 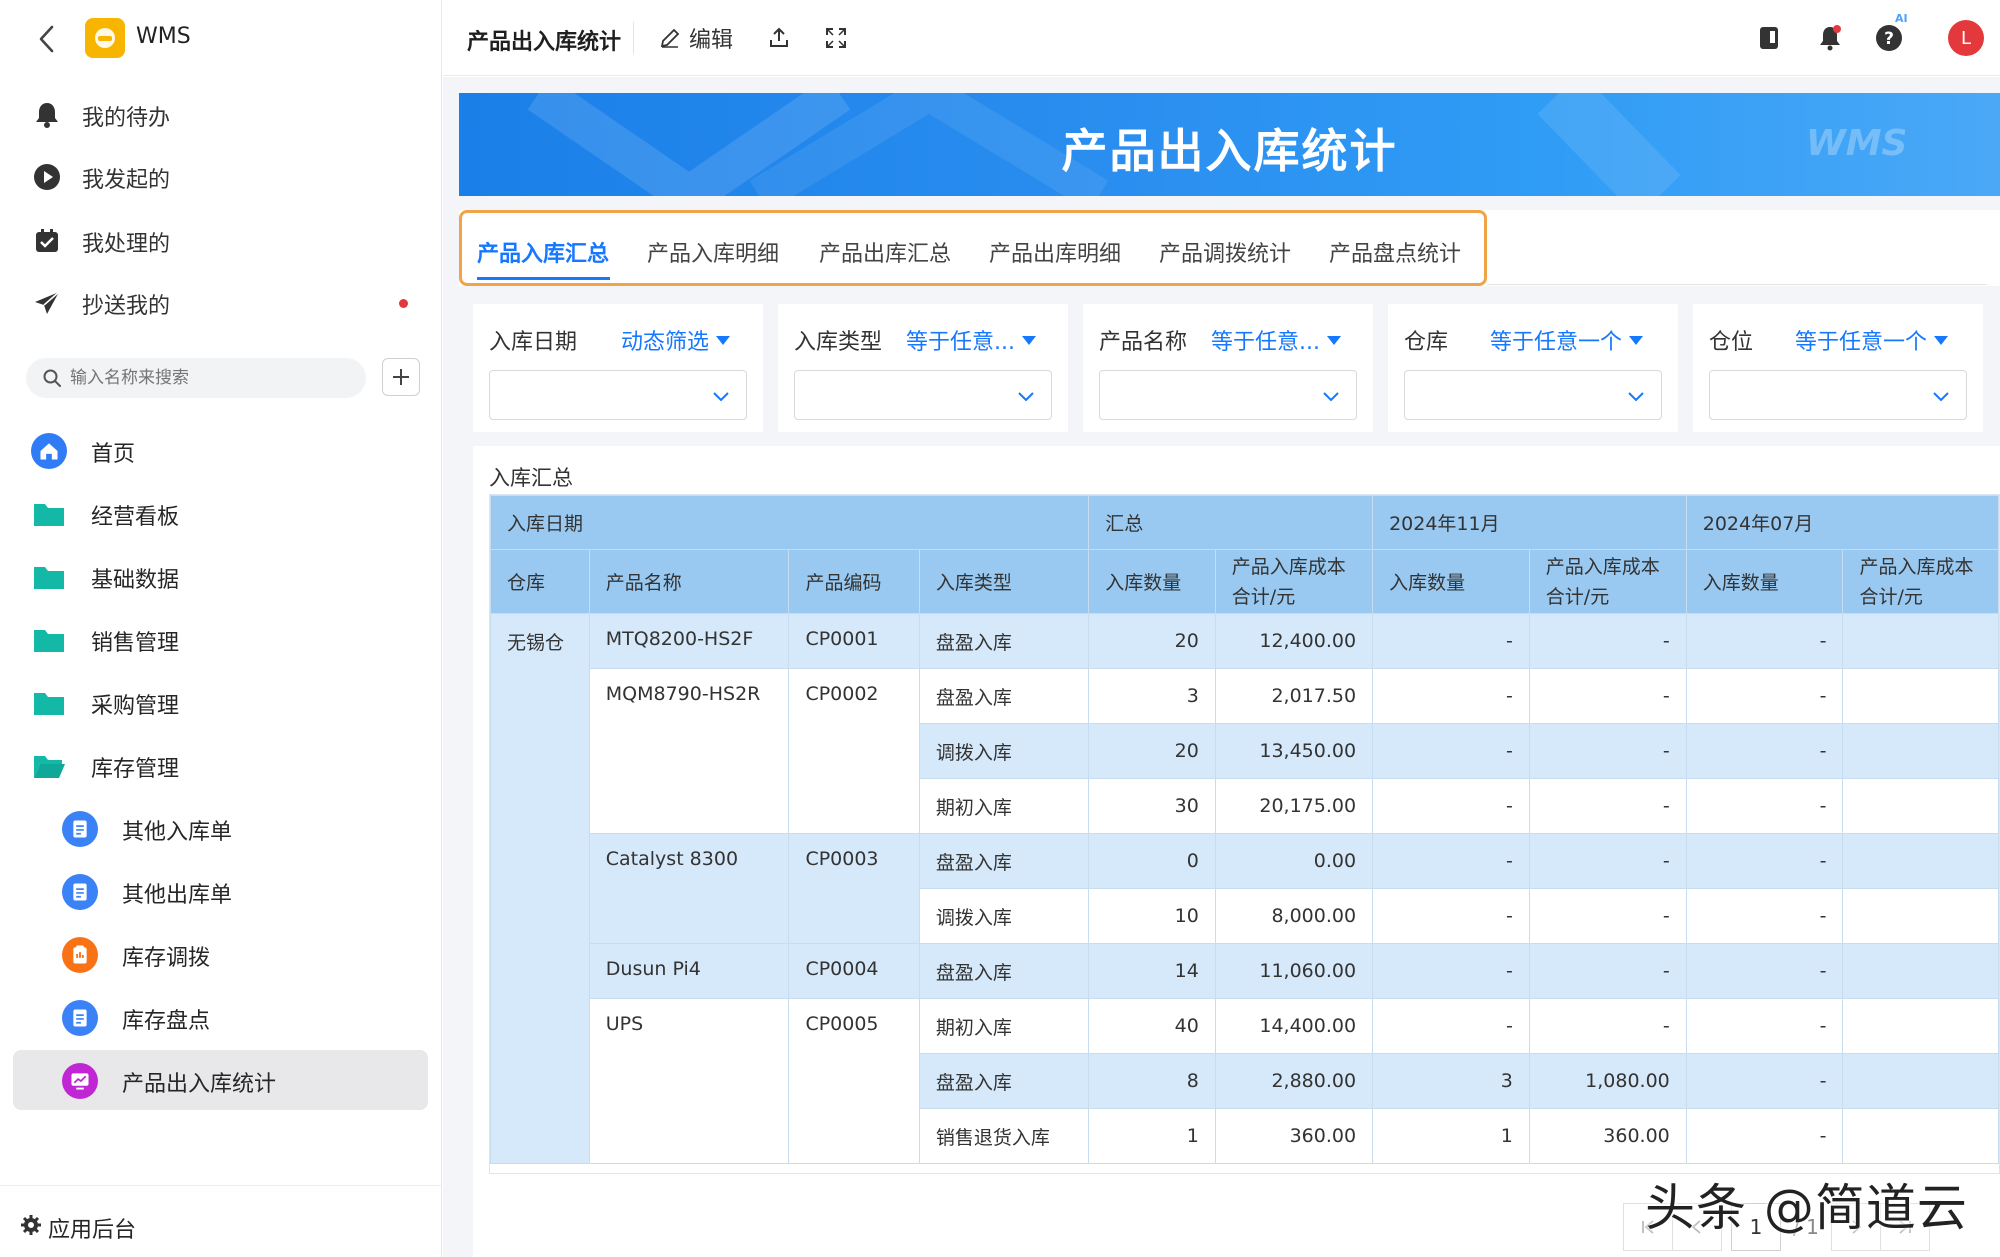 What do you see at coordinates (885, 252) in the screenshot?
I see `tab-outbound-summary: 产品出库汇总` at bounding box center [885, 252].